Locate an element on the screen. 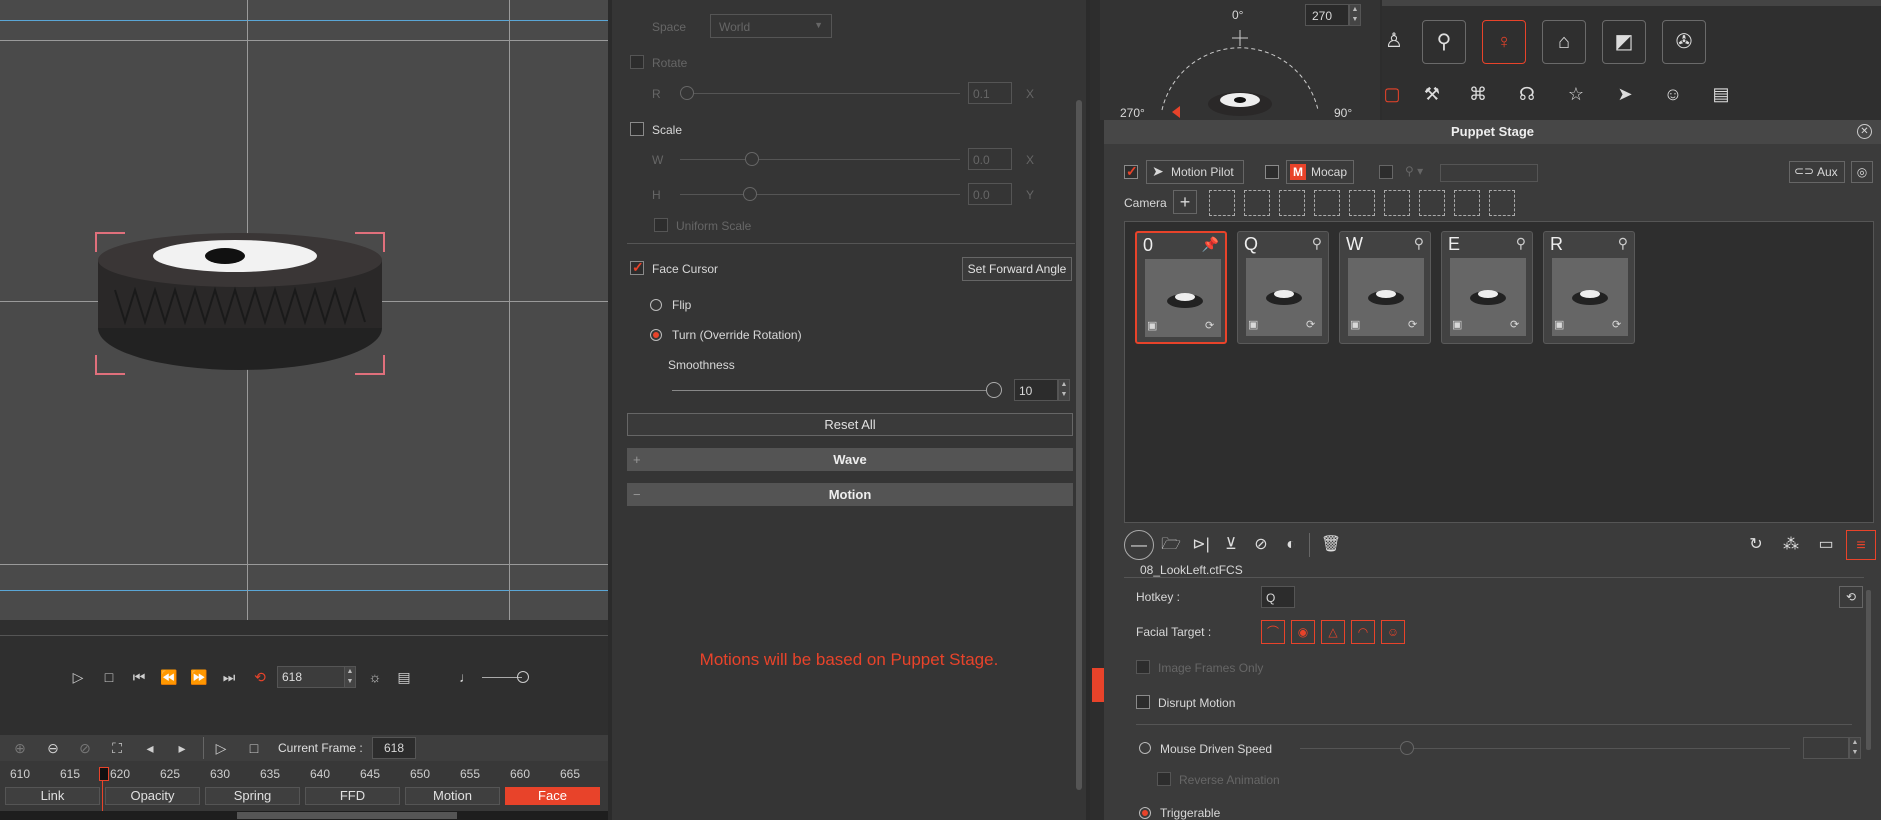 The height and width of the screenshot is (820, 1881). list-view-icon: ≡ is located at coordinates (1861, 545).